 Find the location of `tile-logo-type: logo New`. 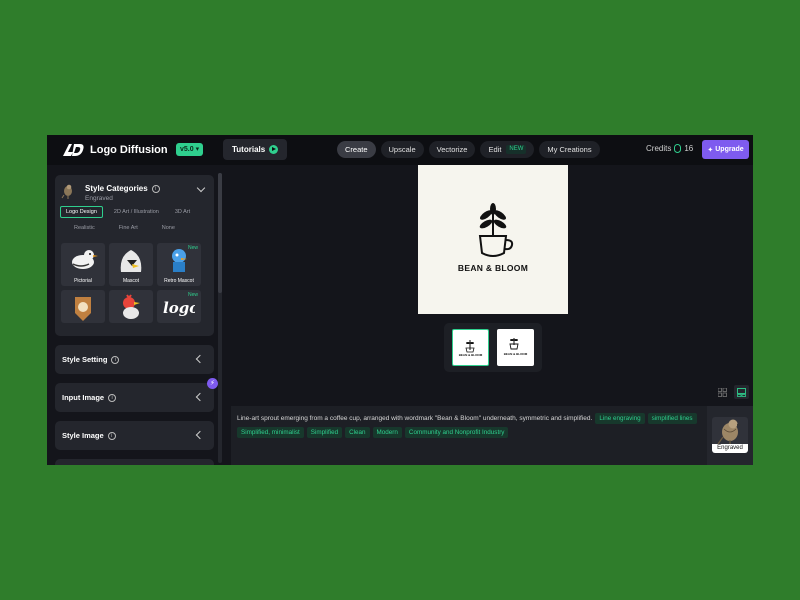

tile-logo-type: logo New is located at coordinates (179, 306).